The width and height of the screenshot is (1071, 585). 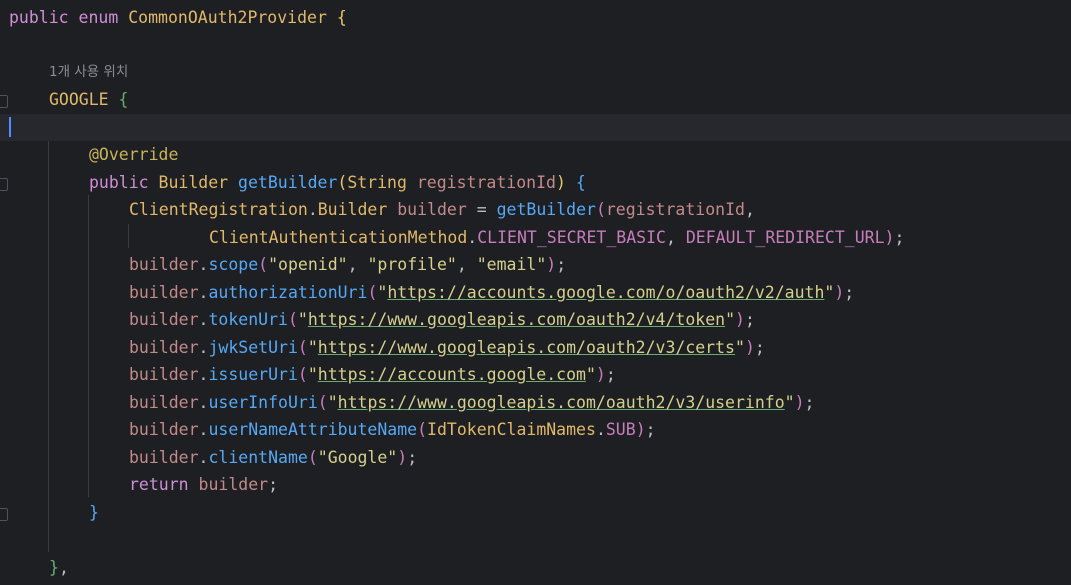 What do you see at coordinates (785, 237) in the screenshot?
I see `constant: DEFAULT_REDIRECT_URL` at bounding box center [785, 237].